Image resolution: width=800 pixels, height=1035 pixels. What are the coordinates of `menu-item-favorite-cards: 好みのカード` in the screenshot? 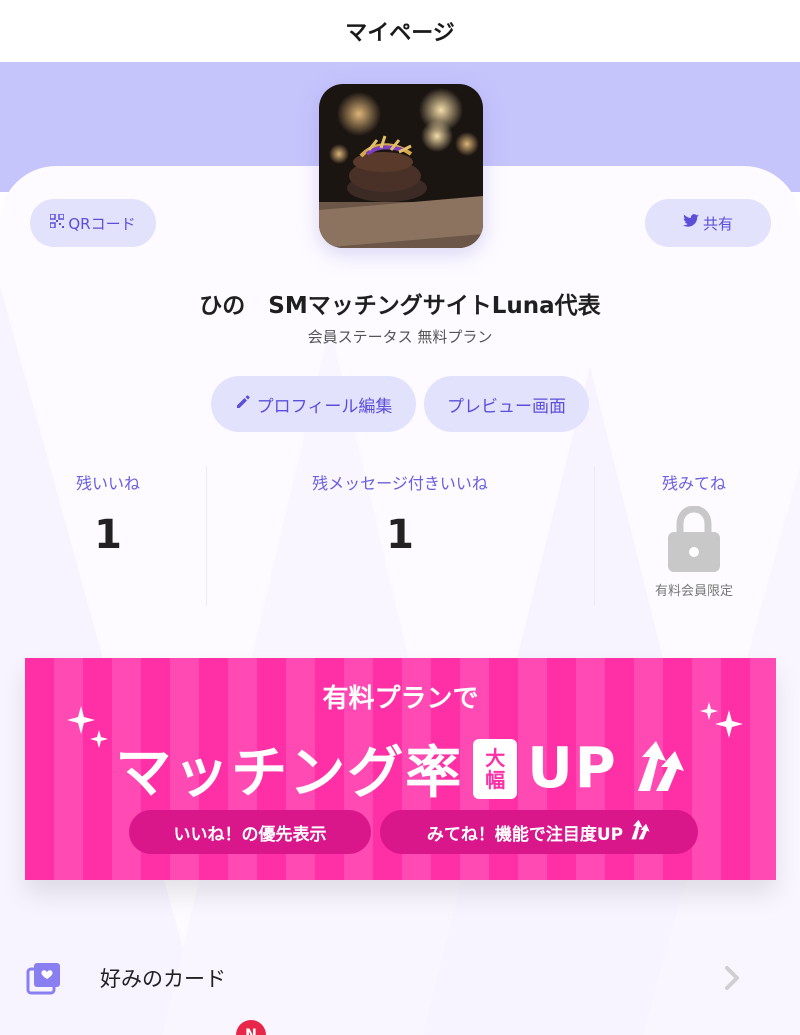 It's located at (400, 977).